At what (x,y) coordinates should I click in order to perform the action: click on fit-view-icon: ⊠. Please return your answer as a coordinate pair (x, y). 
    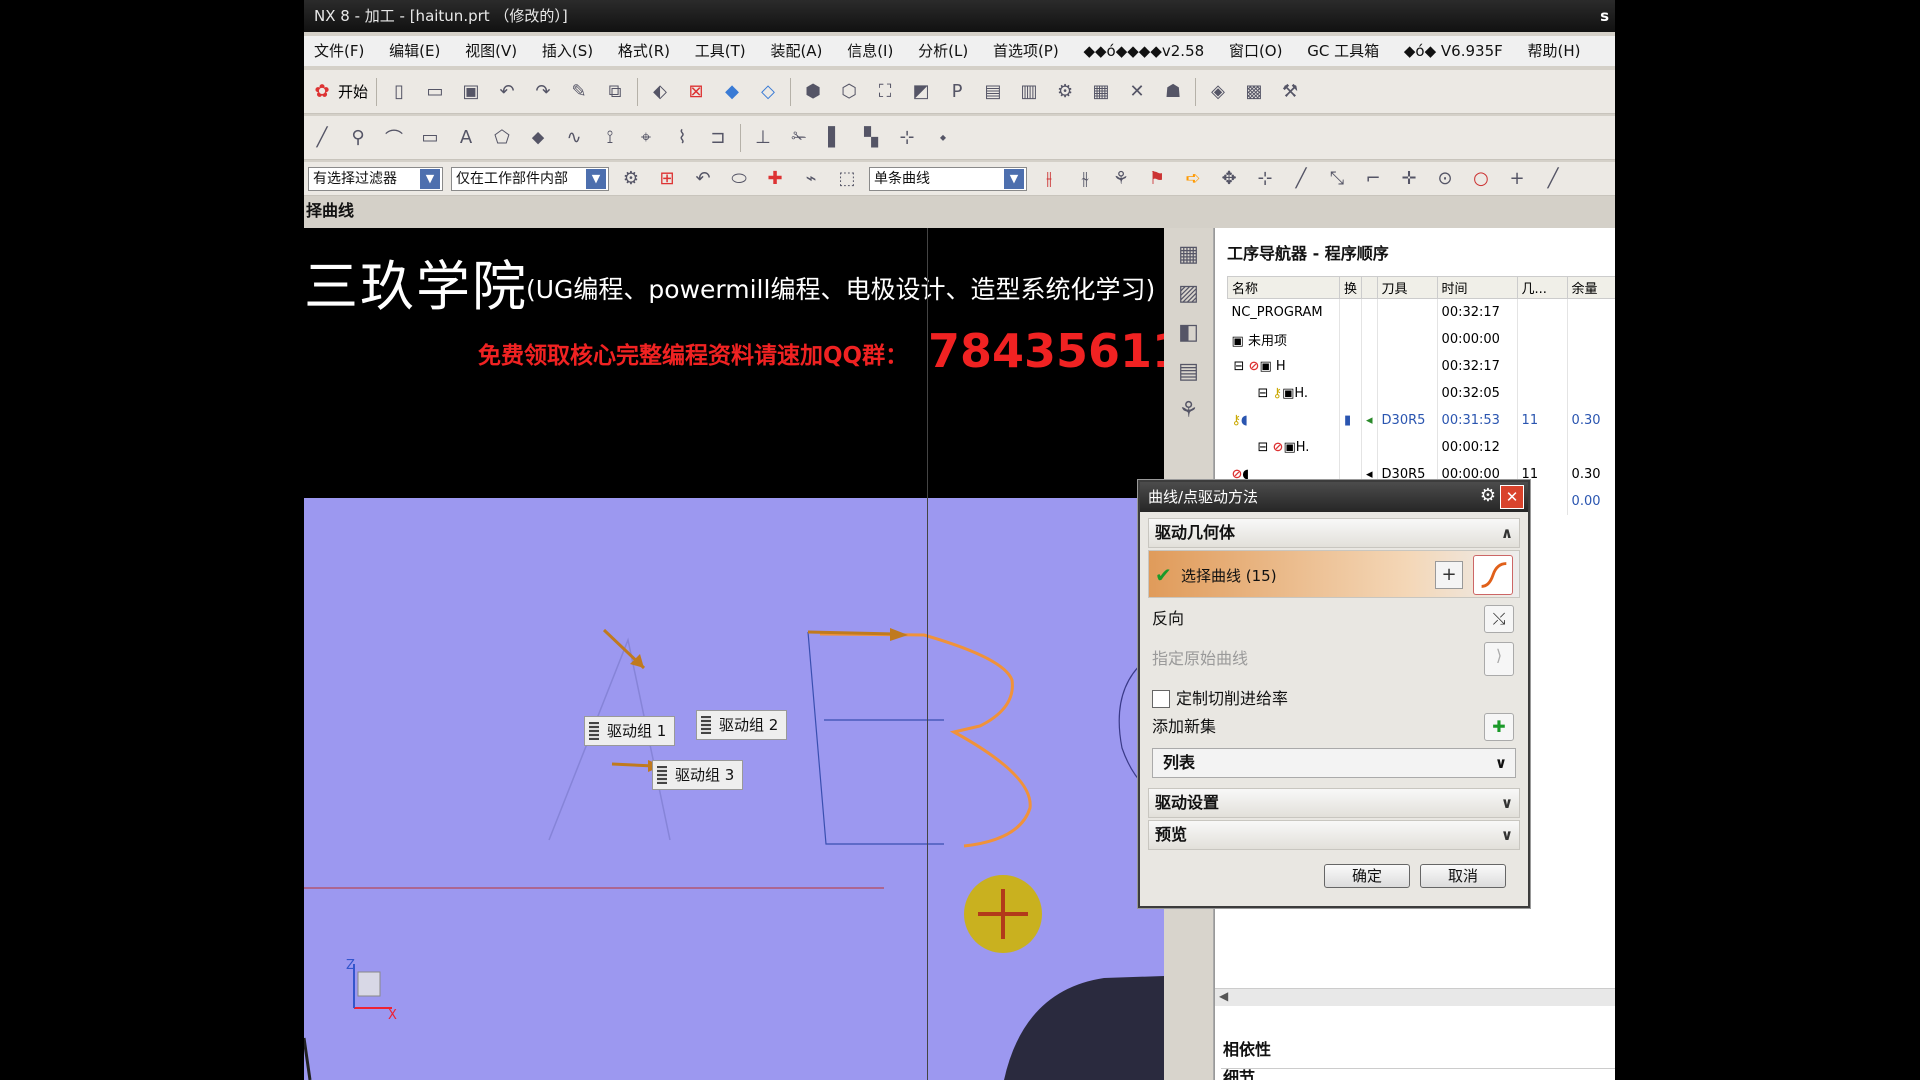
    Looking at the image, I should click on (696, 92).